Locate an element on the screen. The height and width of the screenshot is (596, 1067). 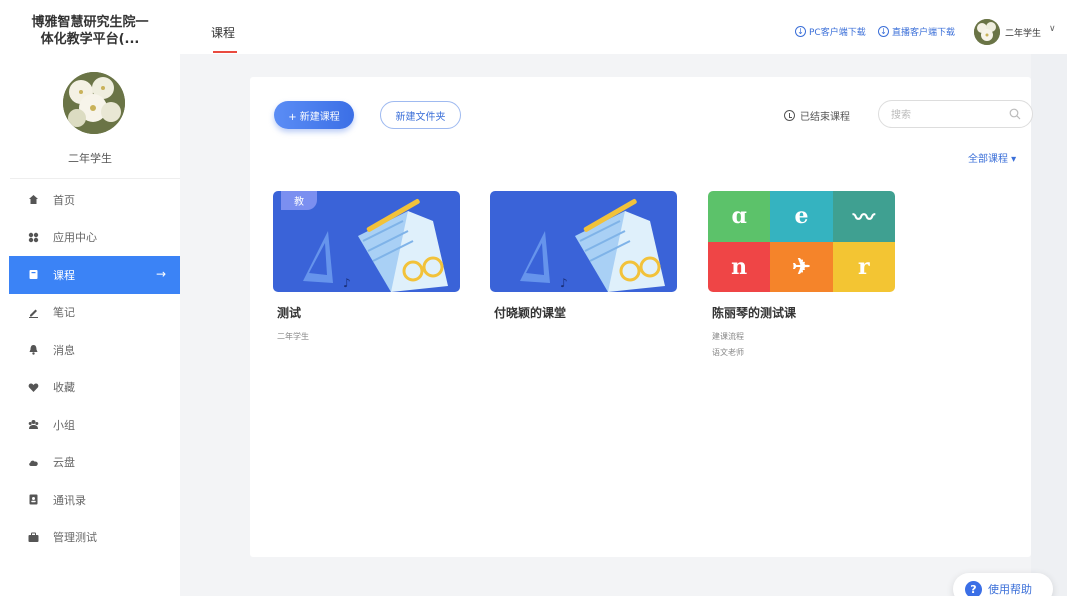
all-courses-filter: 全部课程 ▾ is located at coordinates (992, 157).